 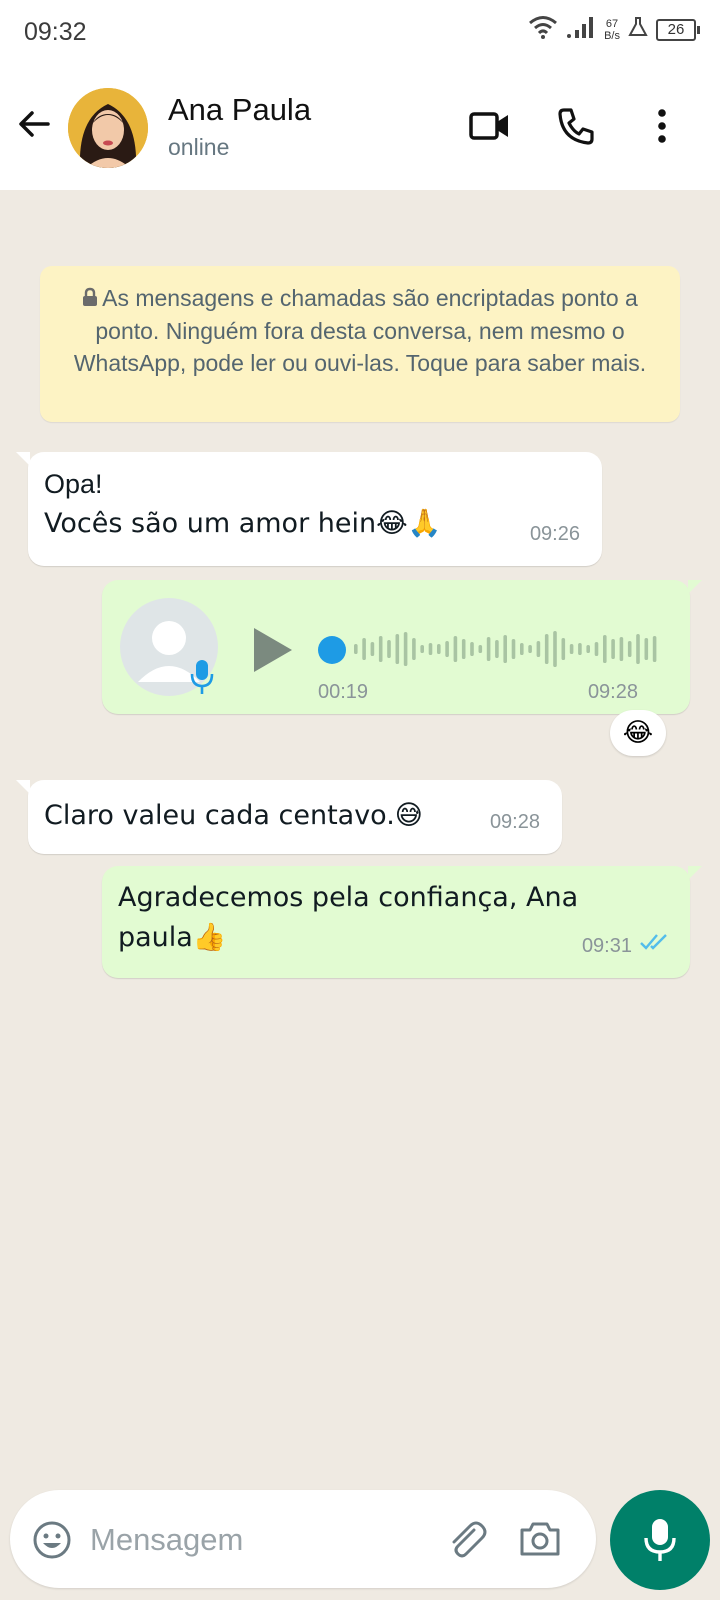 What do you see at coordinates (233, 815) in the screenshot?
I see `message-text: Claro valeu cada centavo.😅` at bounding box center [233, 815].